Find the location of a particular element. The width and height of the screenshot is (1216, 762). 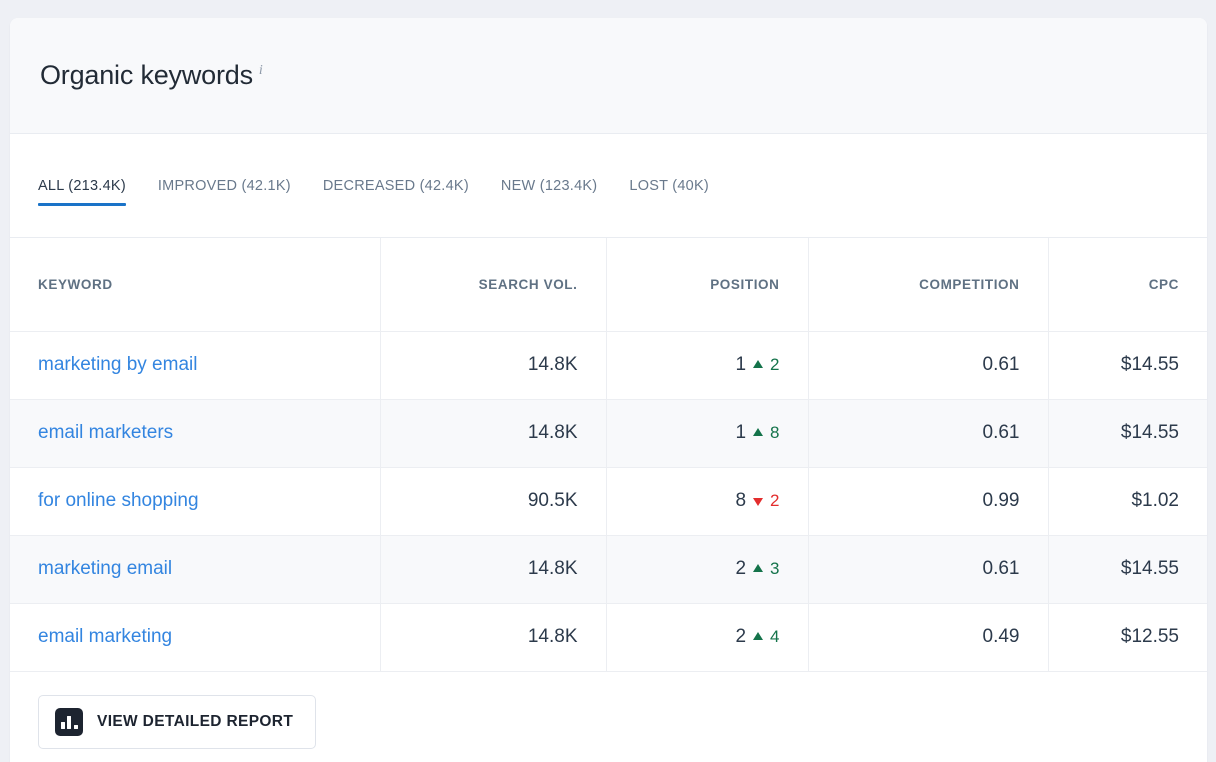

tab-lost: LOST (40K) is located at coordinates (669, 192).